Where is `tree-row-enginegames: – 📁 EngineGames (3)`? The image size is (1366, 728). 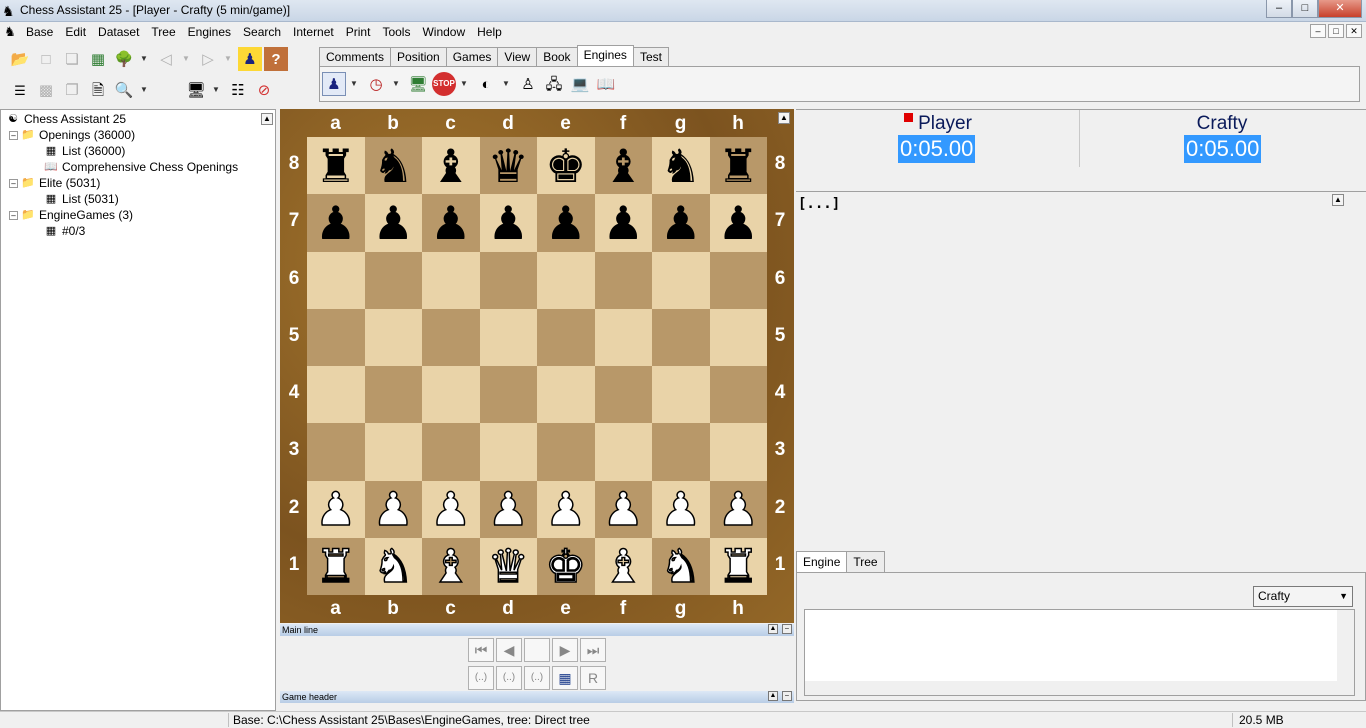
tree-row-enginegames: – 📁 EngineGames (3) is located at coordinates (71, 215).